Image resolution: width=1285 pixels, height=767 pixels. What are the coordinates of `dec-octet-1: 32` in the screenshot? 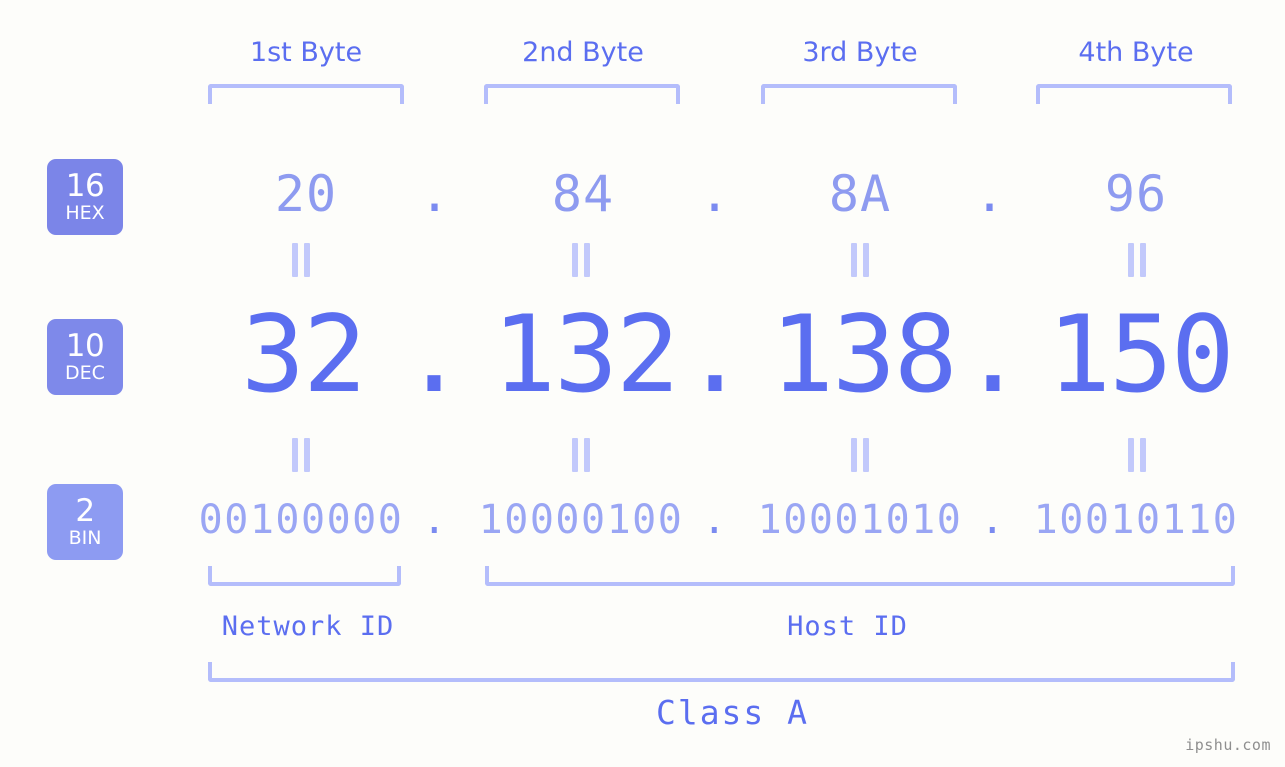 It's located at (304, 354).